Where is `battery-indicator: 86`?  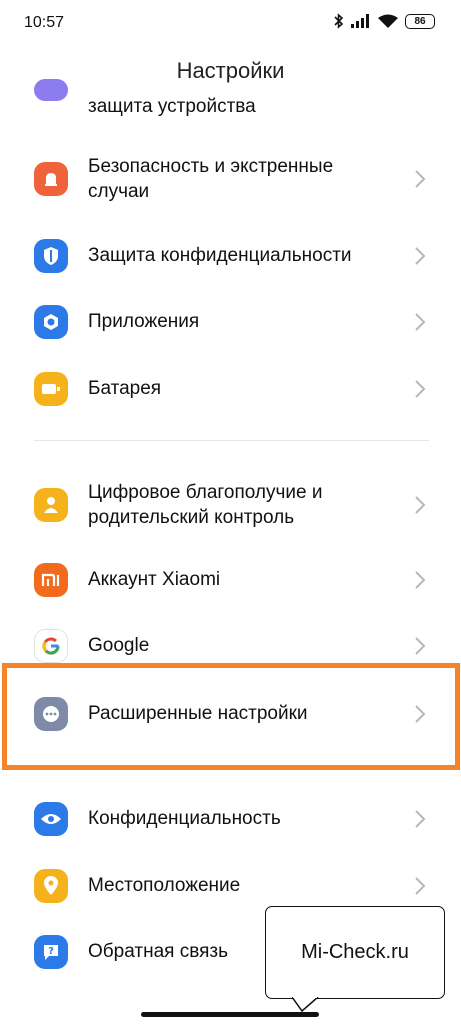
battery-indicator: 86 is located at coordinates (420, 21).